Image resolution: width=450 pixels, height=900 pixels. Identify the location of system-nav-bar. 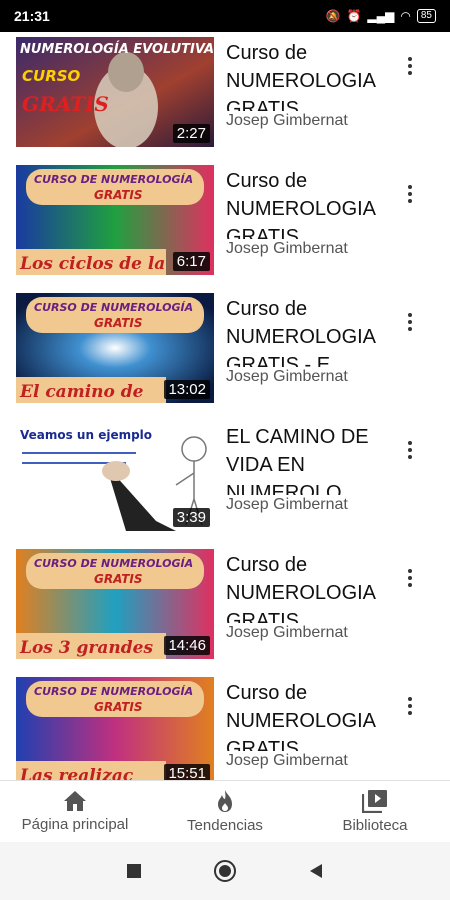
(225, 871).